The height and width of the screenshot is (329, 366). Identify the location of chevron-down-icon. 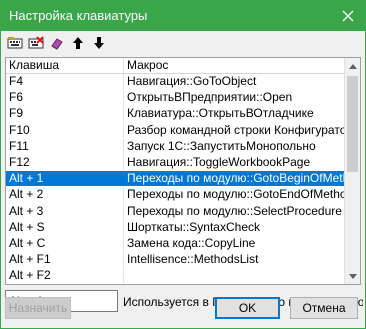
(353, 276).